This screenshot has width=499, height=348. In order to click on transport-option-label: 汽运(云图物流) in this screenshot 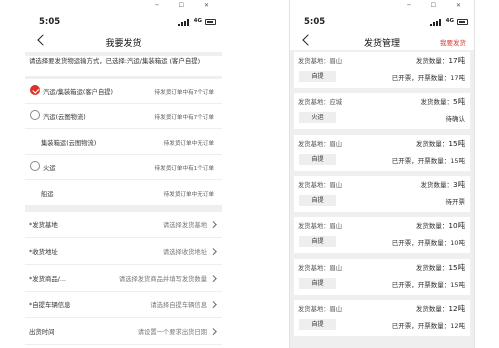, I will do `click(64, 118)`.